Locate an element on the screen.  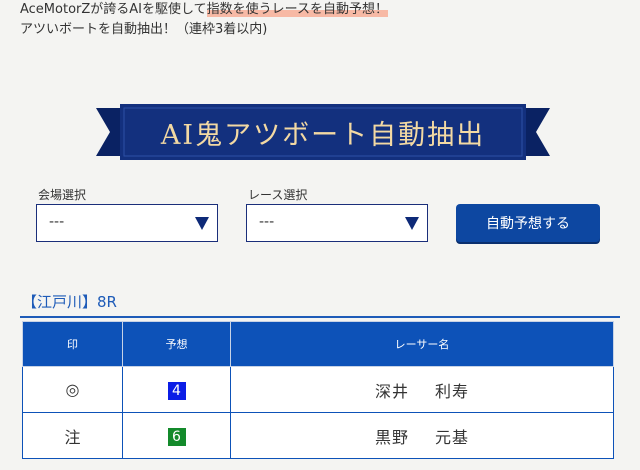
racer-name-cell: 深井 利寿 is located at coordinates (422, 389).